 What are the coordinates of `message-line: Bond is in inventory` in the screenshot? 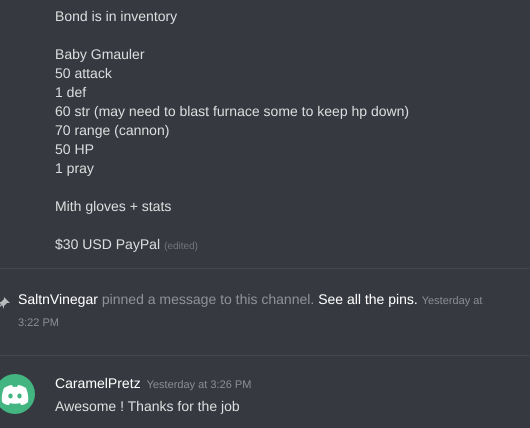 It's located at (116, 16).